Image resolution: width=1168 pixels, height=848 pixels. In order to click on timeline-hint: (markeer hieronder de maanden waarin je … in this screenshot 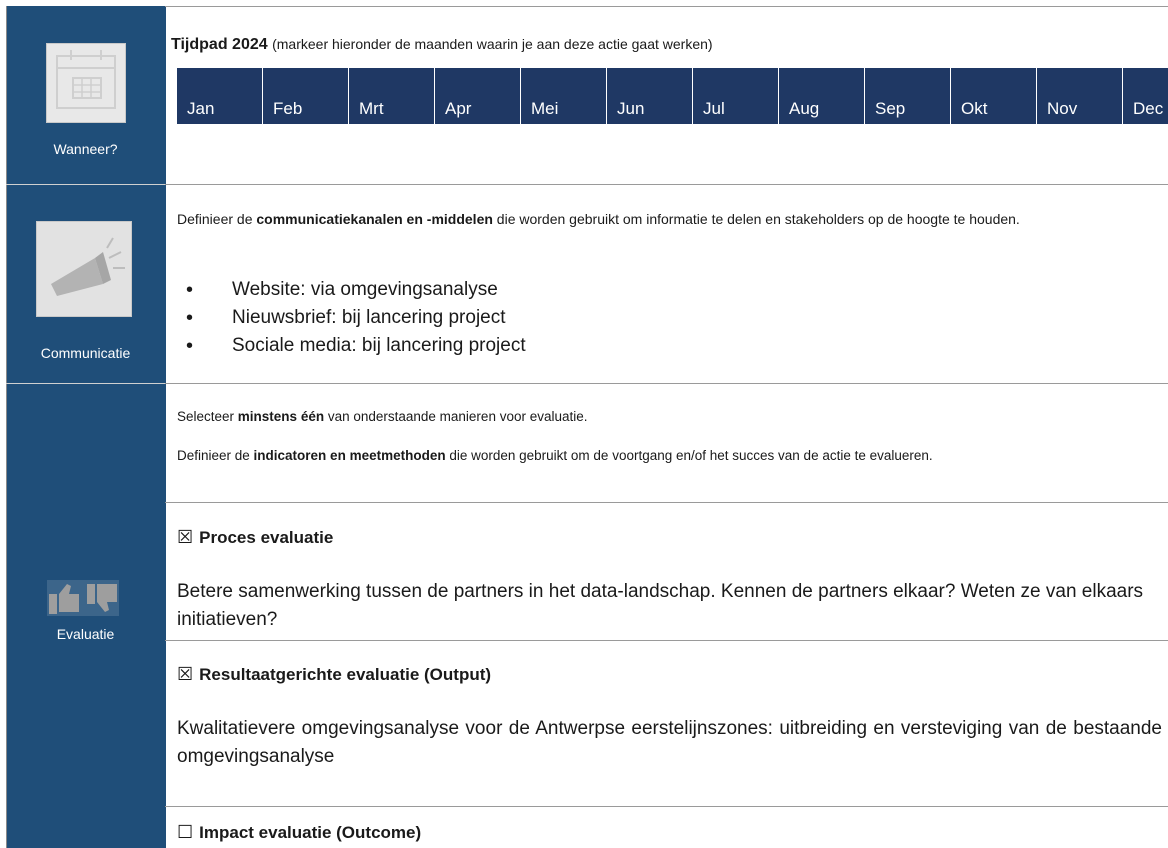, I will do `click(492, 44)`.